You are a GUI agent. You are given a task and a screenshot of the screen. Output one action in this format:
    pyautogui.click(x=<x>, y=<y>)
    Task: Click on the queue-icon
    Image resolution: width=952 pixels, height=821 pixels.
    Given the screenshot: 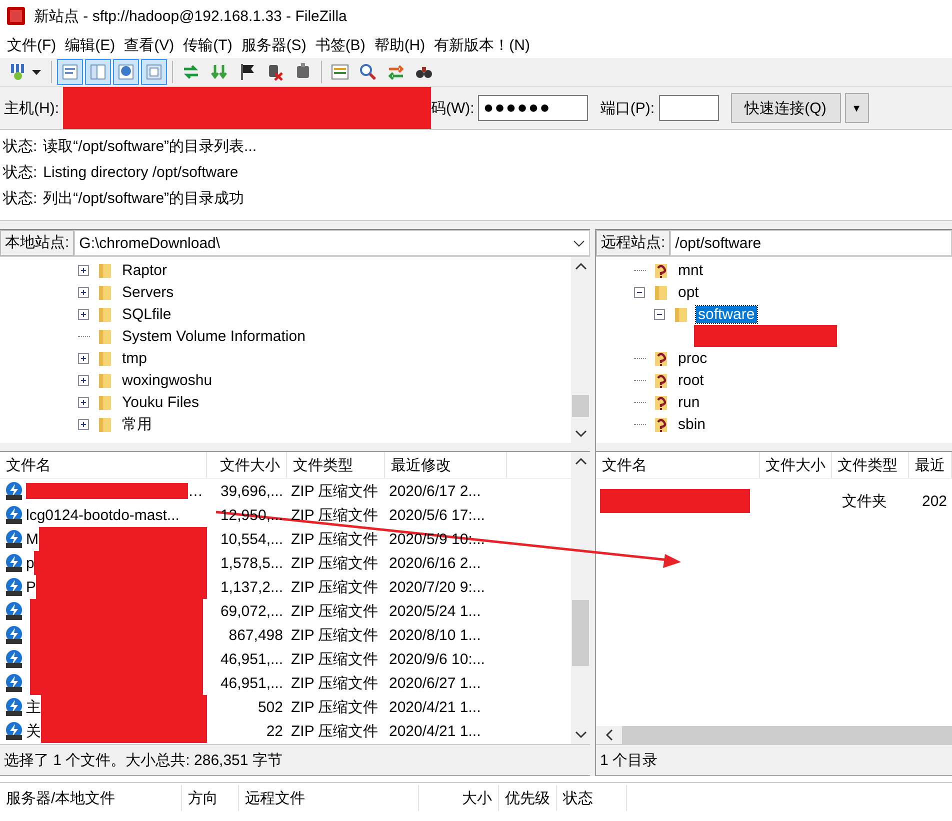 What is the action you would take?
    pyautogui.click(x=154, y=72)
    